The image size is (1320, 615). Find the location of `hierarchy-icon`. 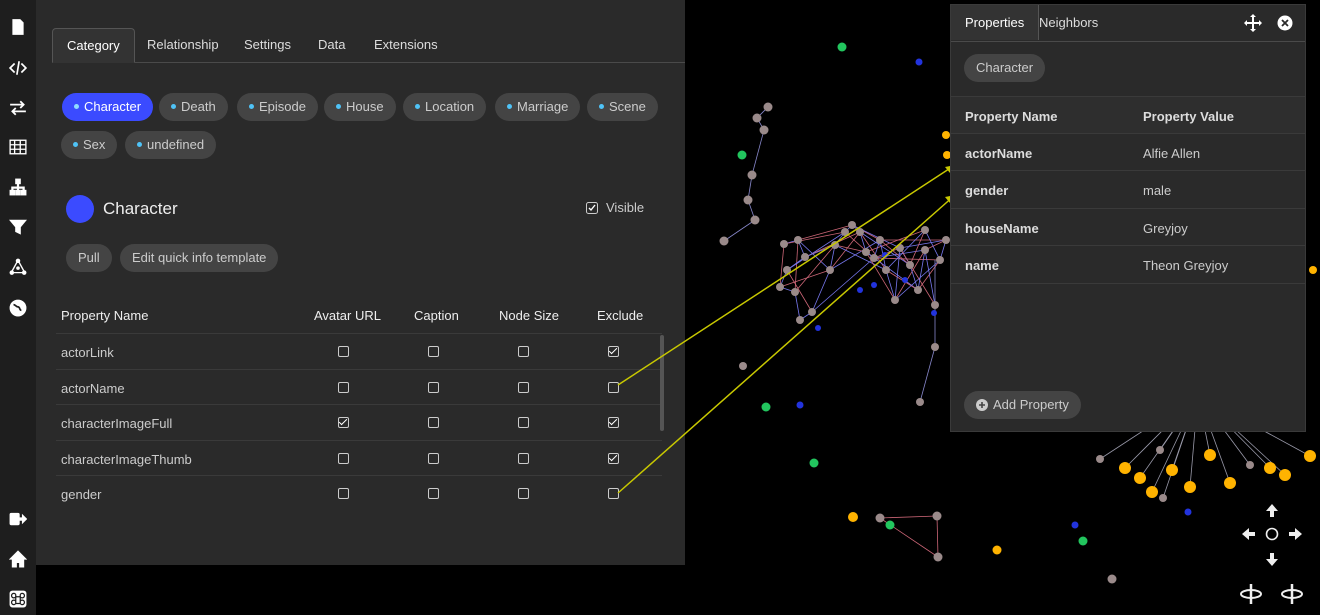

hierarchy-icon is located at coordinates (18, 187).